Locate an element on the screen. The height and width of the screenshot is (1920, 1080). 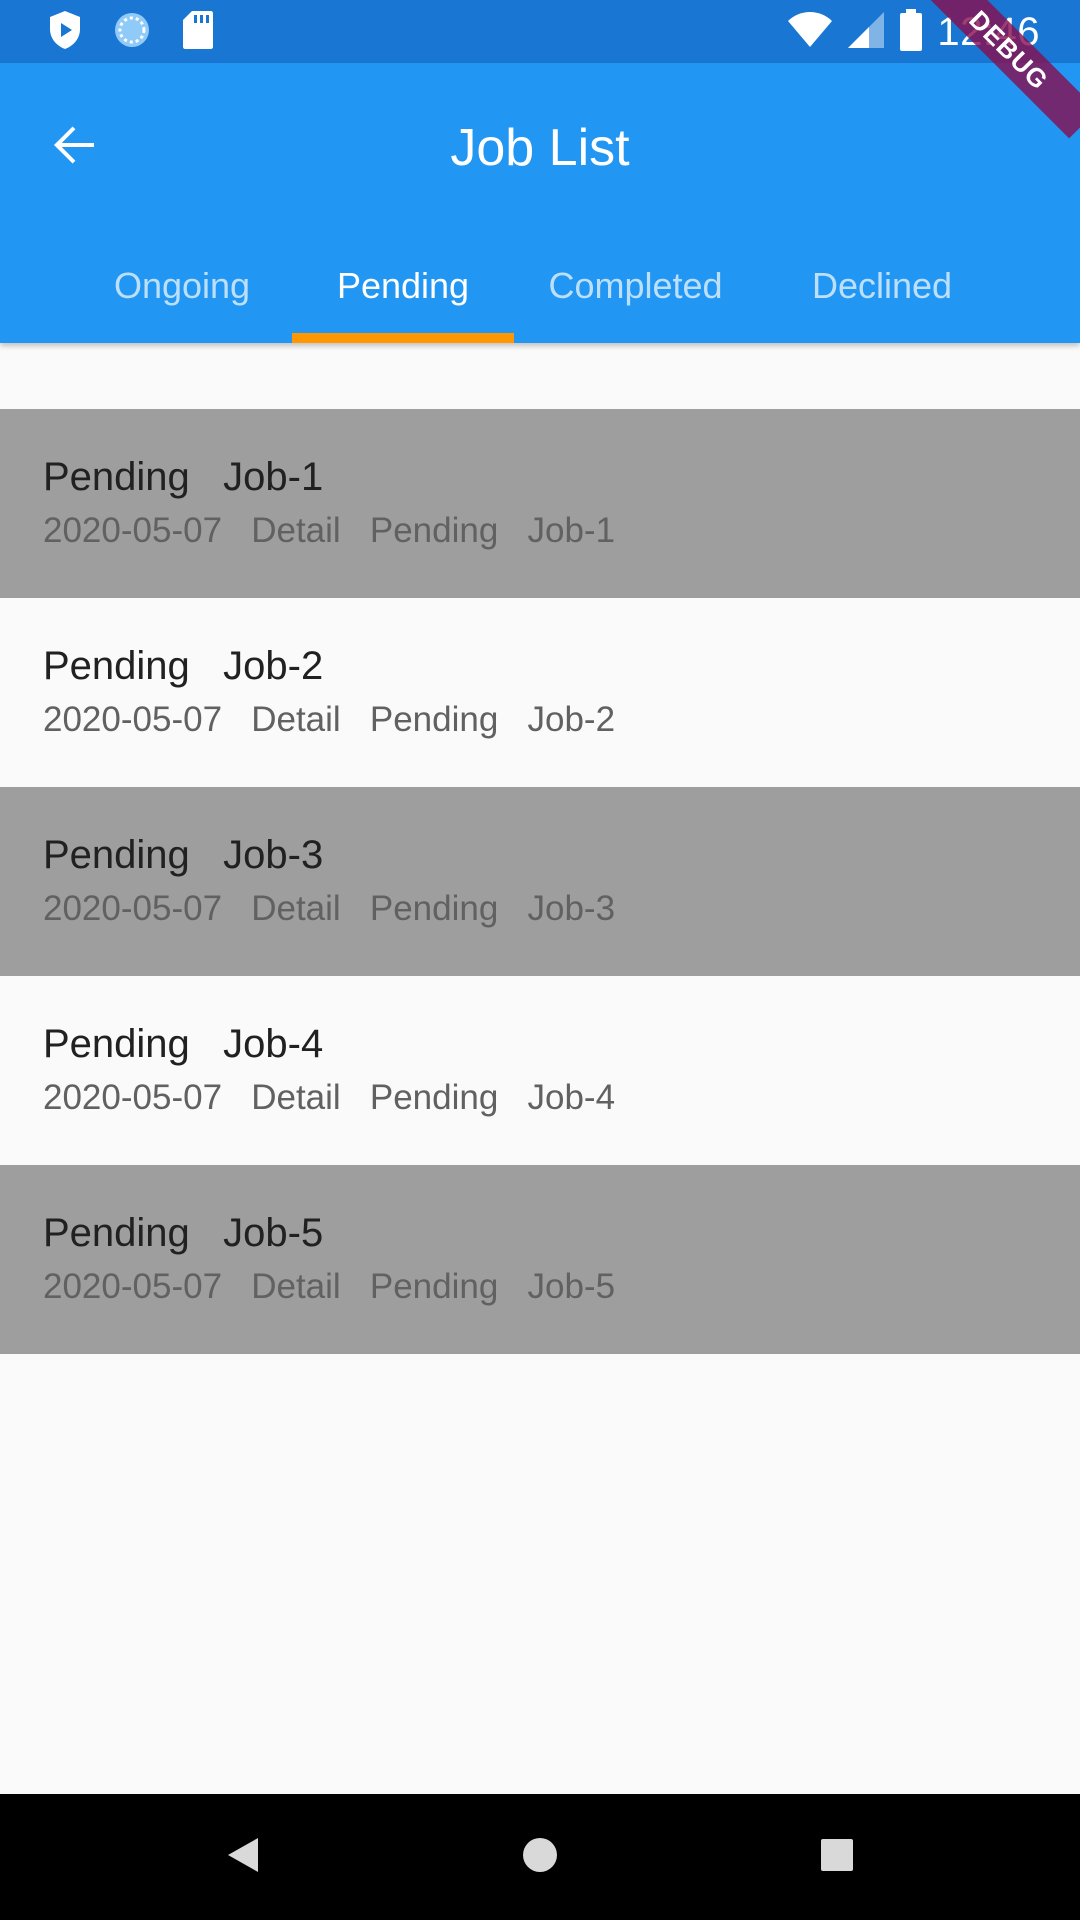
nav-home-icon is located at coordinates (540, 1857).